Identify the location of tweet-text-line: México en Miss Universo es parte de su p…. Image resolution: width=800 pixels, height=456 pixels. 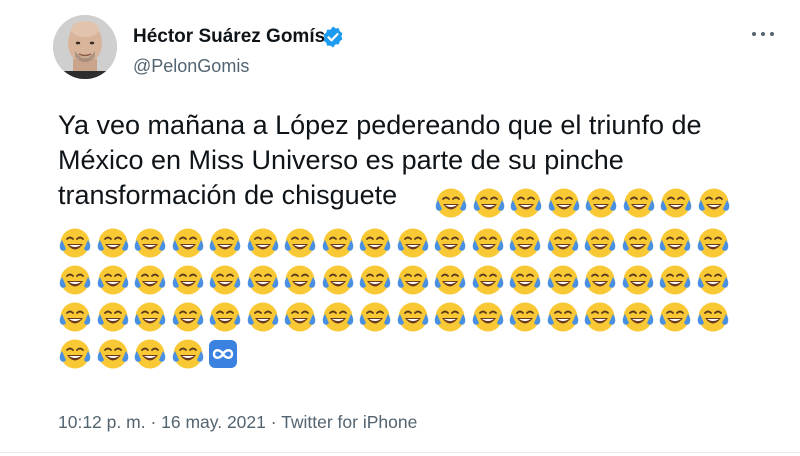
(341, 160).